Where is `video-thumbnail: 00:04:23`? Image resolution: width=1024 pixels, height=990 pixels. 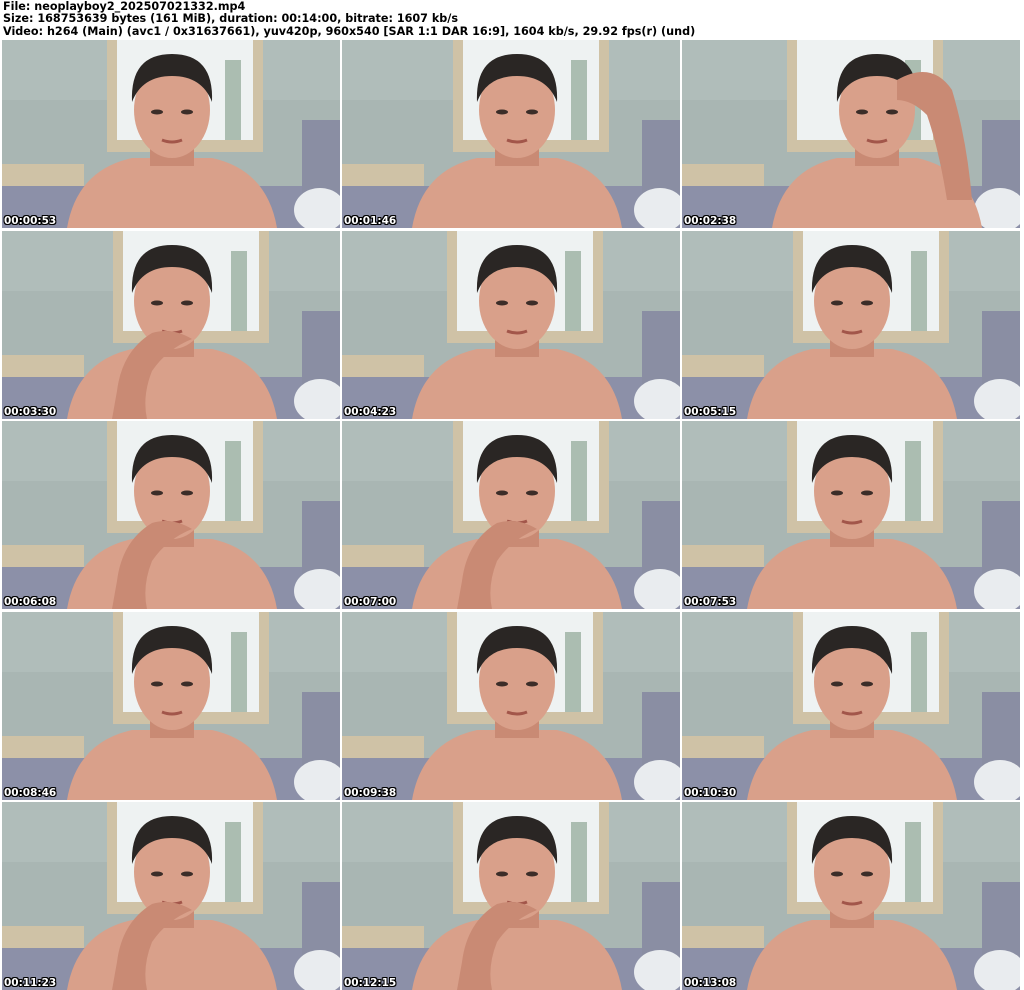
video-thumbnail: 00:04:23 is located at coordinates (511, 325).